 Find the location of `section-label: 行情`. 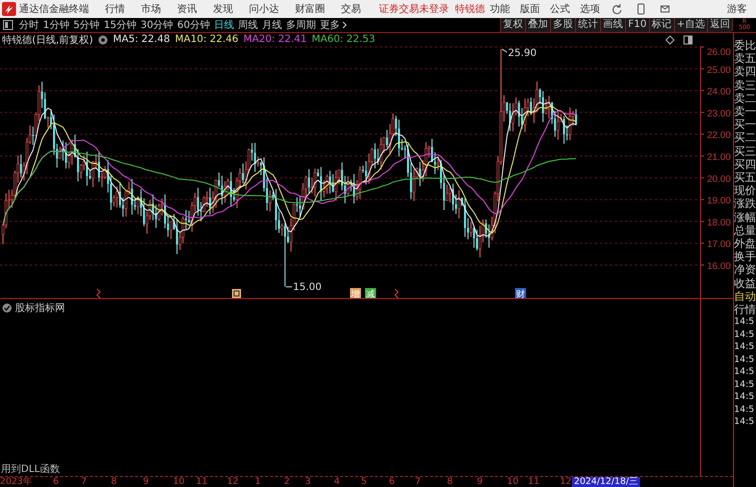

section-label: 行情 is located at coordinates (745, 309).